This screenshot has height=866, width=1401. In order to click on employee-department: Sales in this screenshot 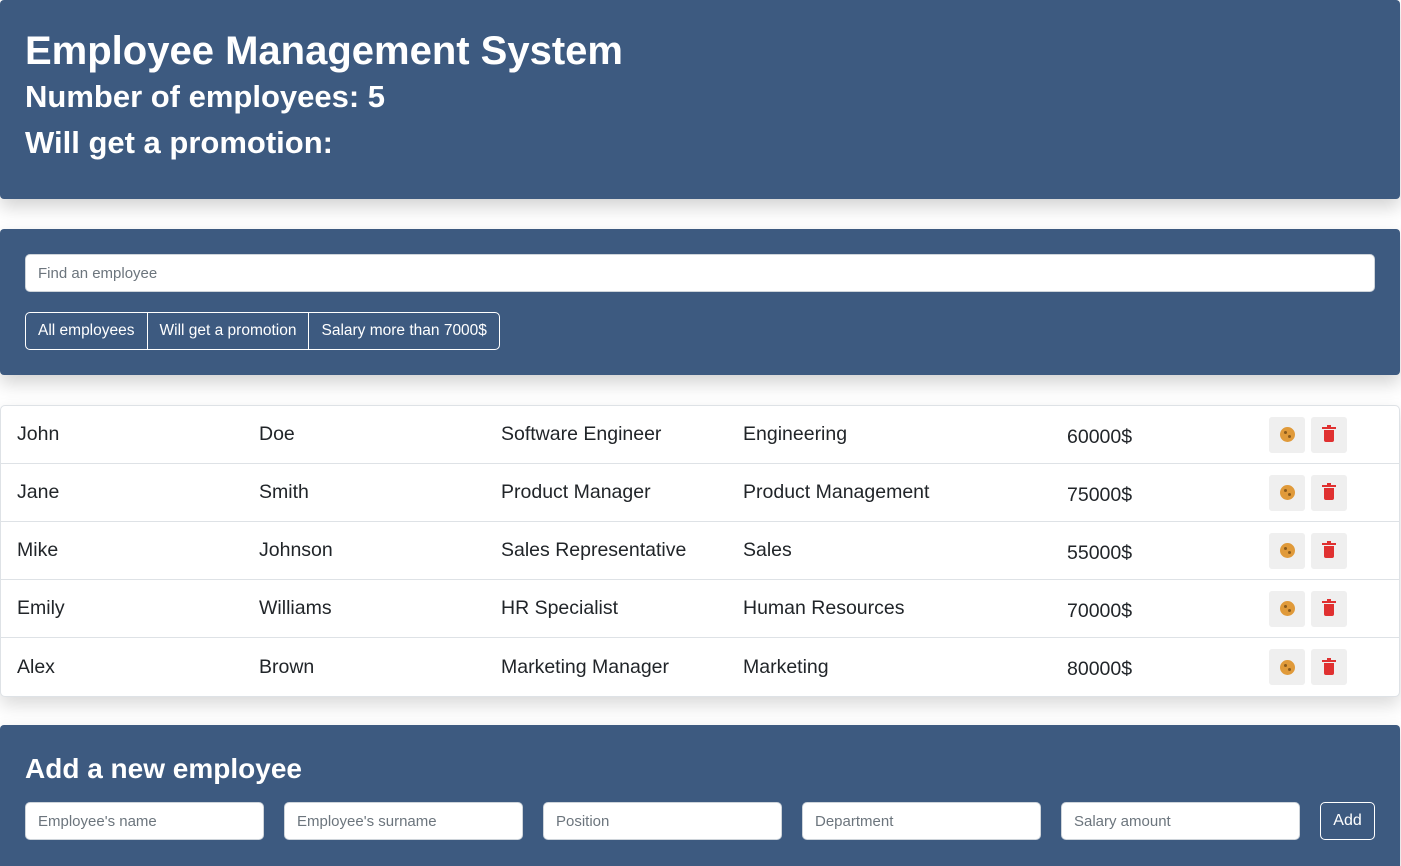, I will do `click(767, 550)`.